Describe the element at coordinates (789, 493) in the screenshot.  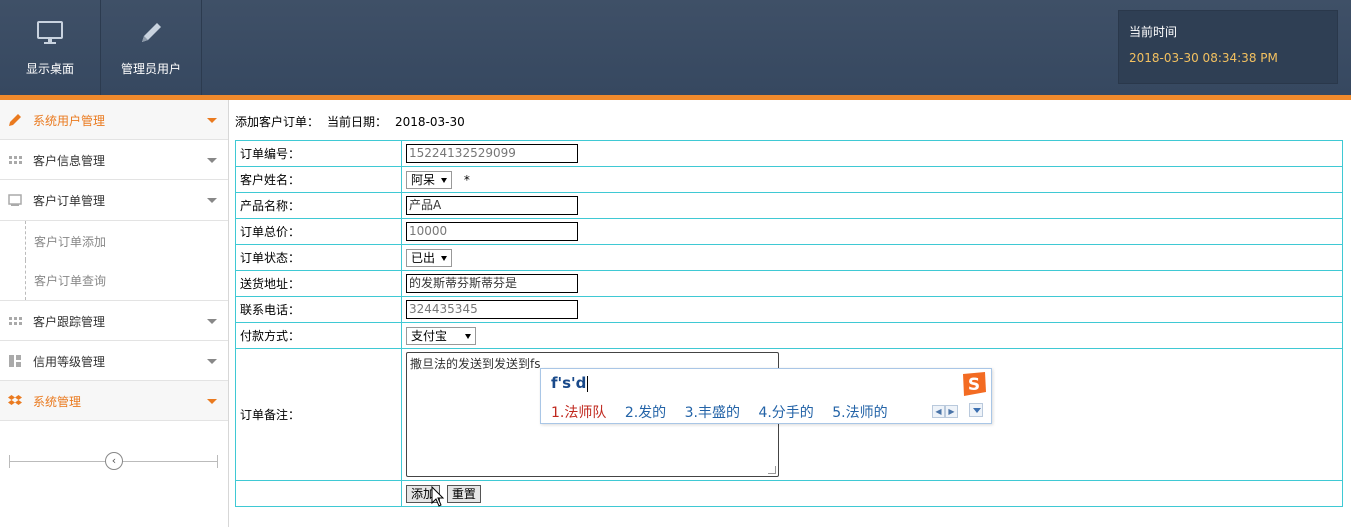
I see `form-row-actions: 添加 重置` at that location.